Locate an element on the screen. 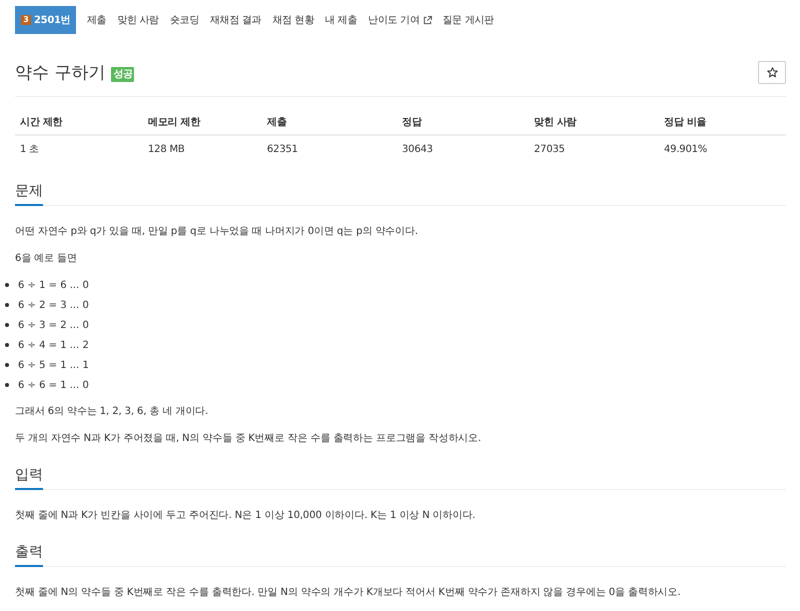  description-text: 첫째 줄에 N과 K가 빈칸을 사이에 두고 주어진다. N은 1 이상 10,000 이하이다. K는 1 이상 N 이하이다. is located at coordinates (245, 516).